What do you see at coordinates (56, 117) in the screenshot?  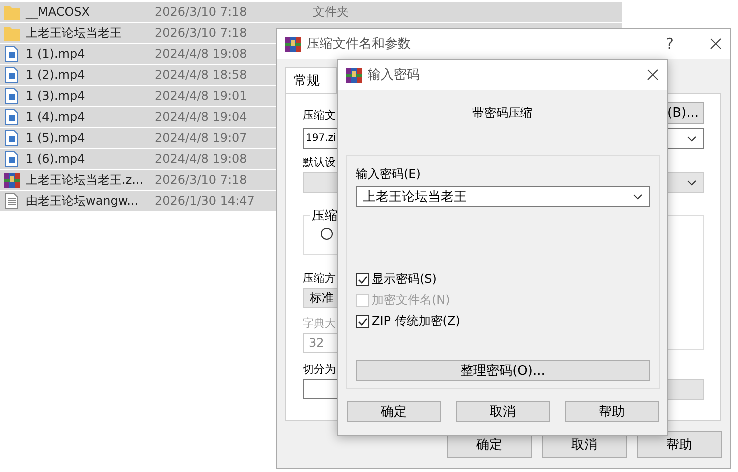 I see `file-name: 1 (4).mp4` at bounding box center [56, 117].